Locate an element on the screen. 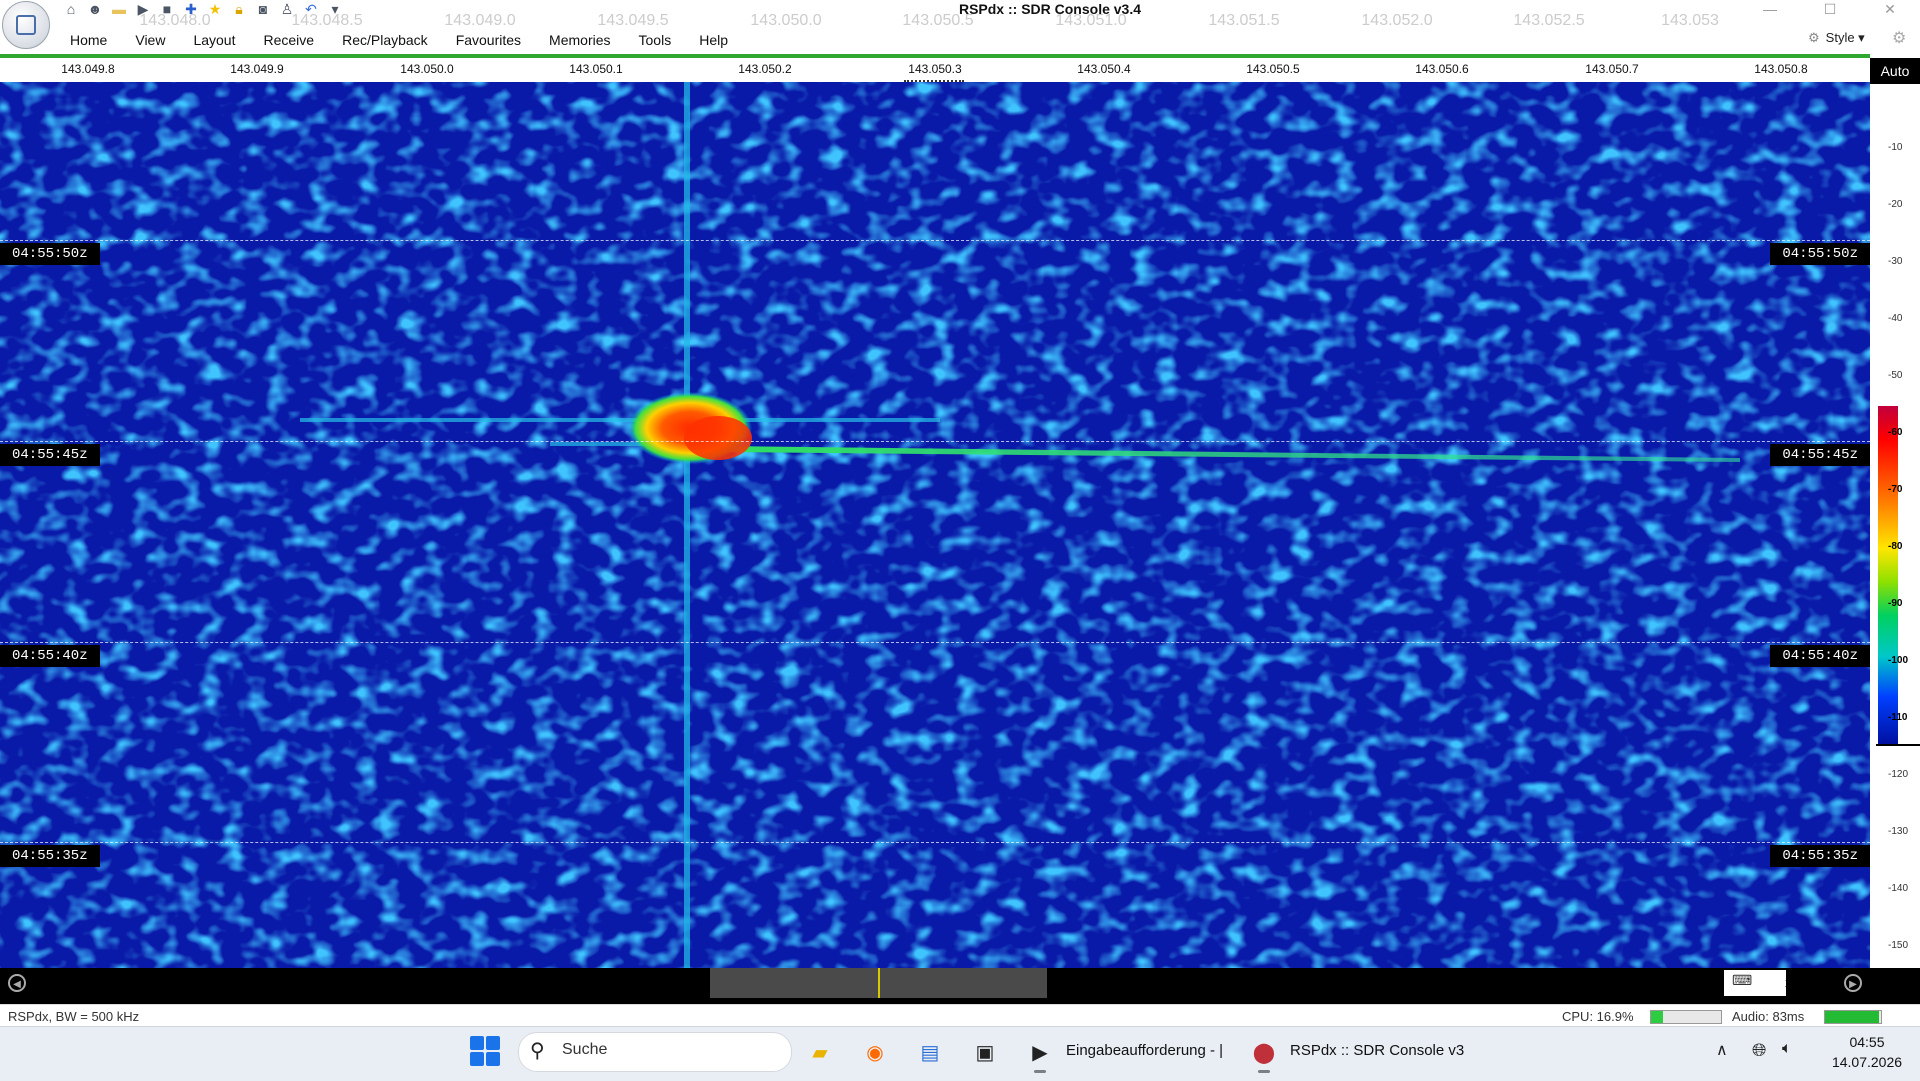 The width and height of the screenshot is (1920, 1081). db-tick: -150 is located at coordinates (1898, 945).